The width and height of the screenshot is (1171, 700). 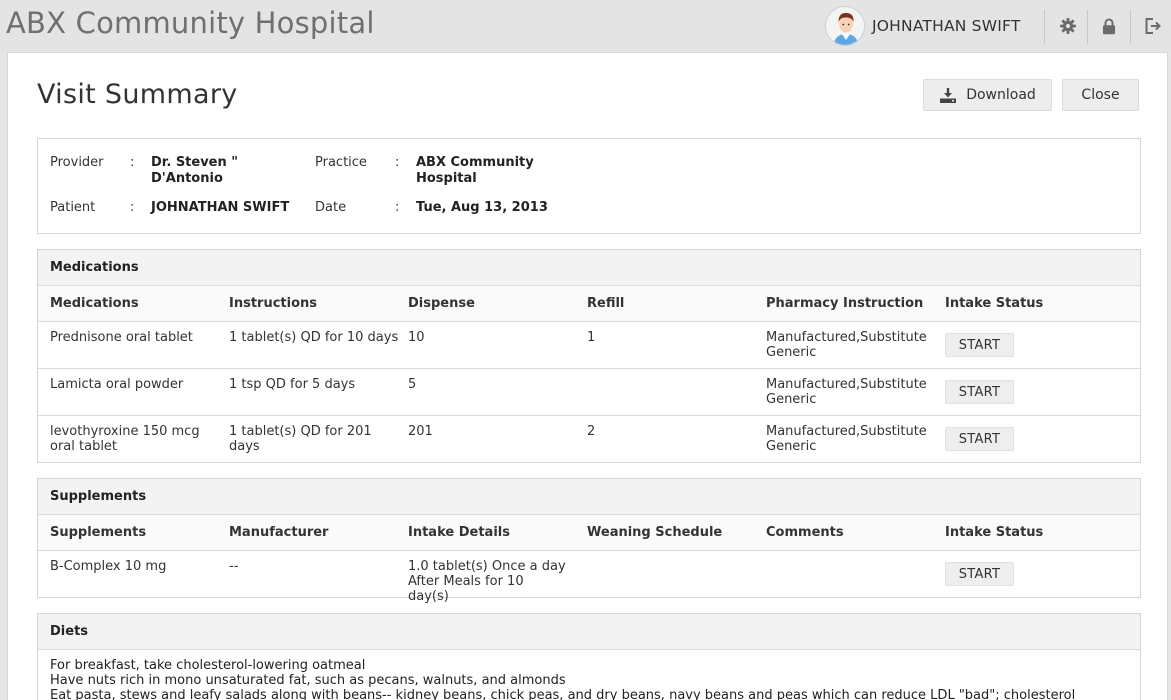 What do you see at coordinates (845, 26) in the screenshot?
I see `avatar-icon` at bounding box center [845, 26].